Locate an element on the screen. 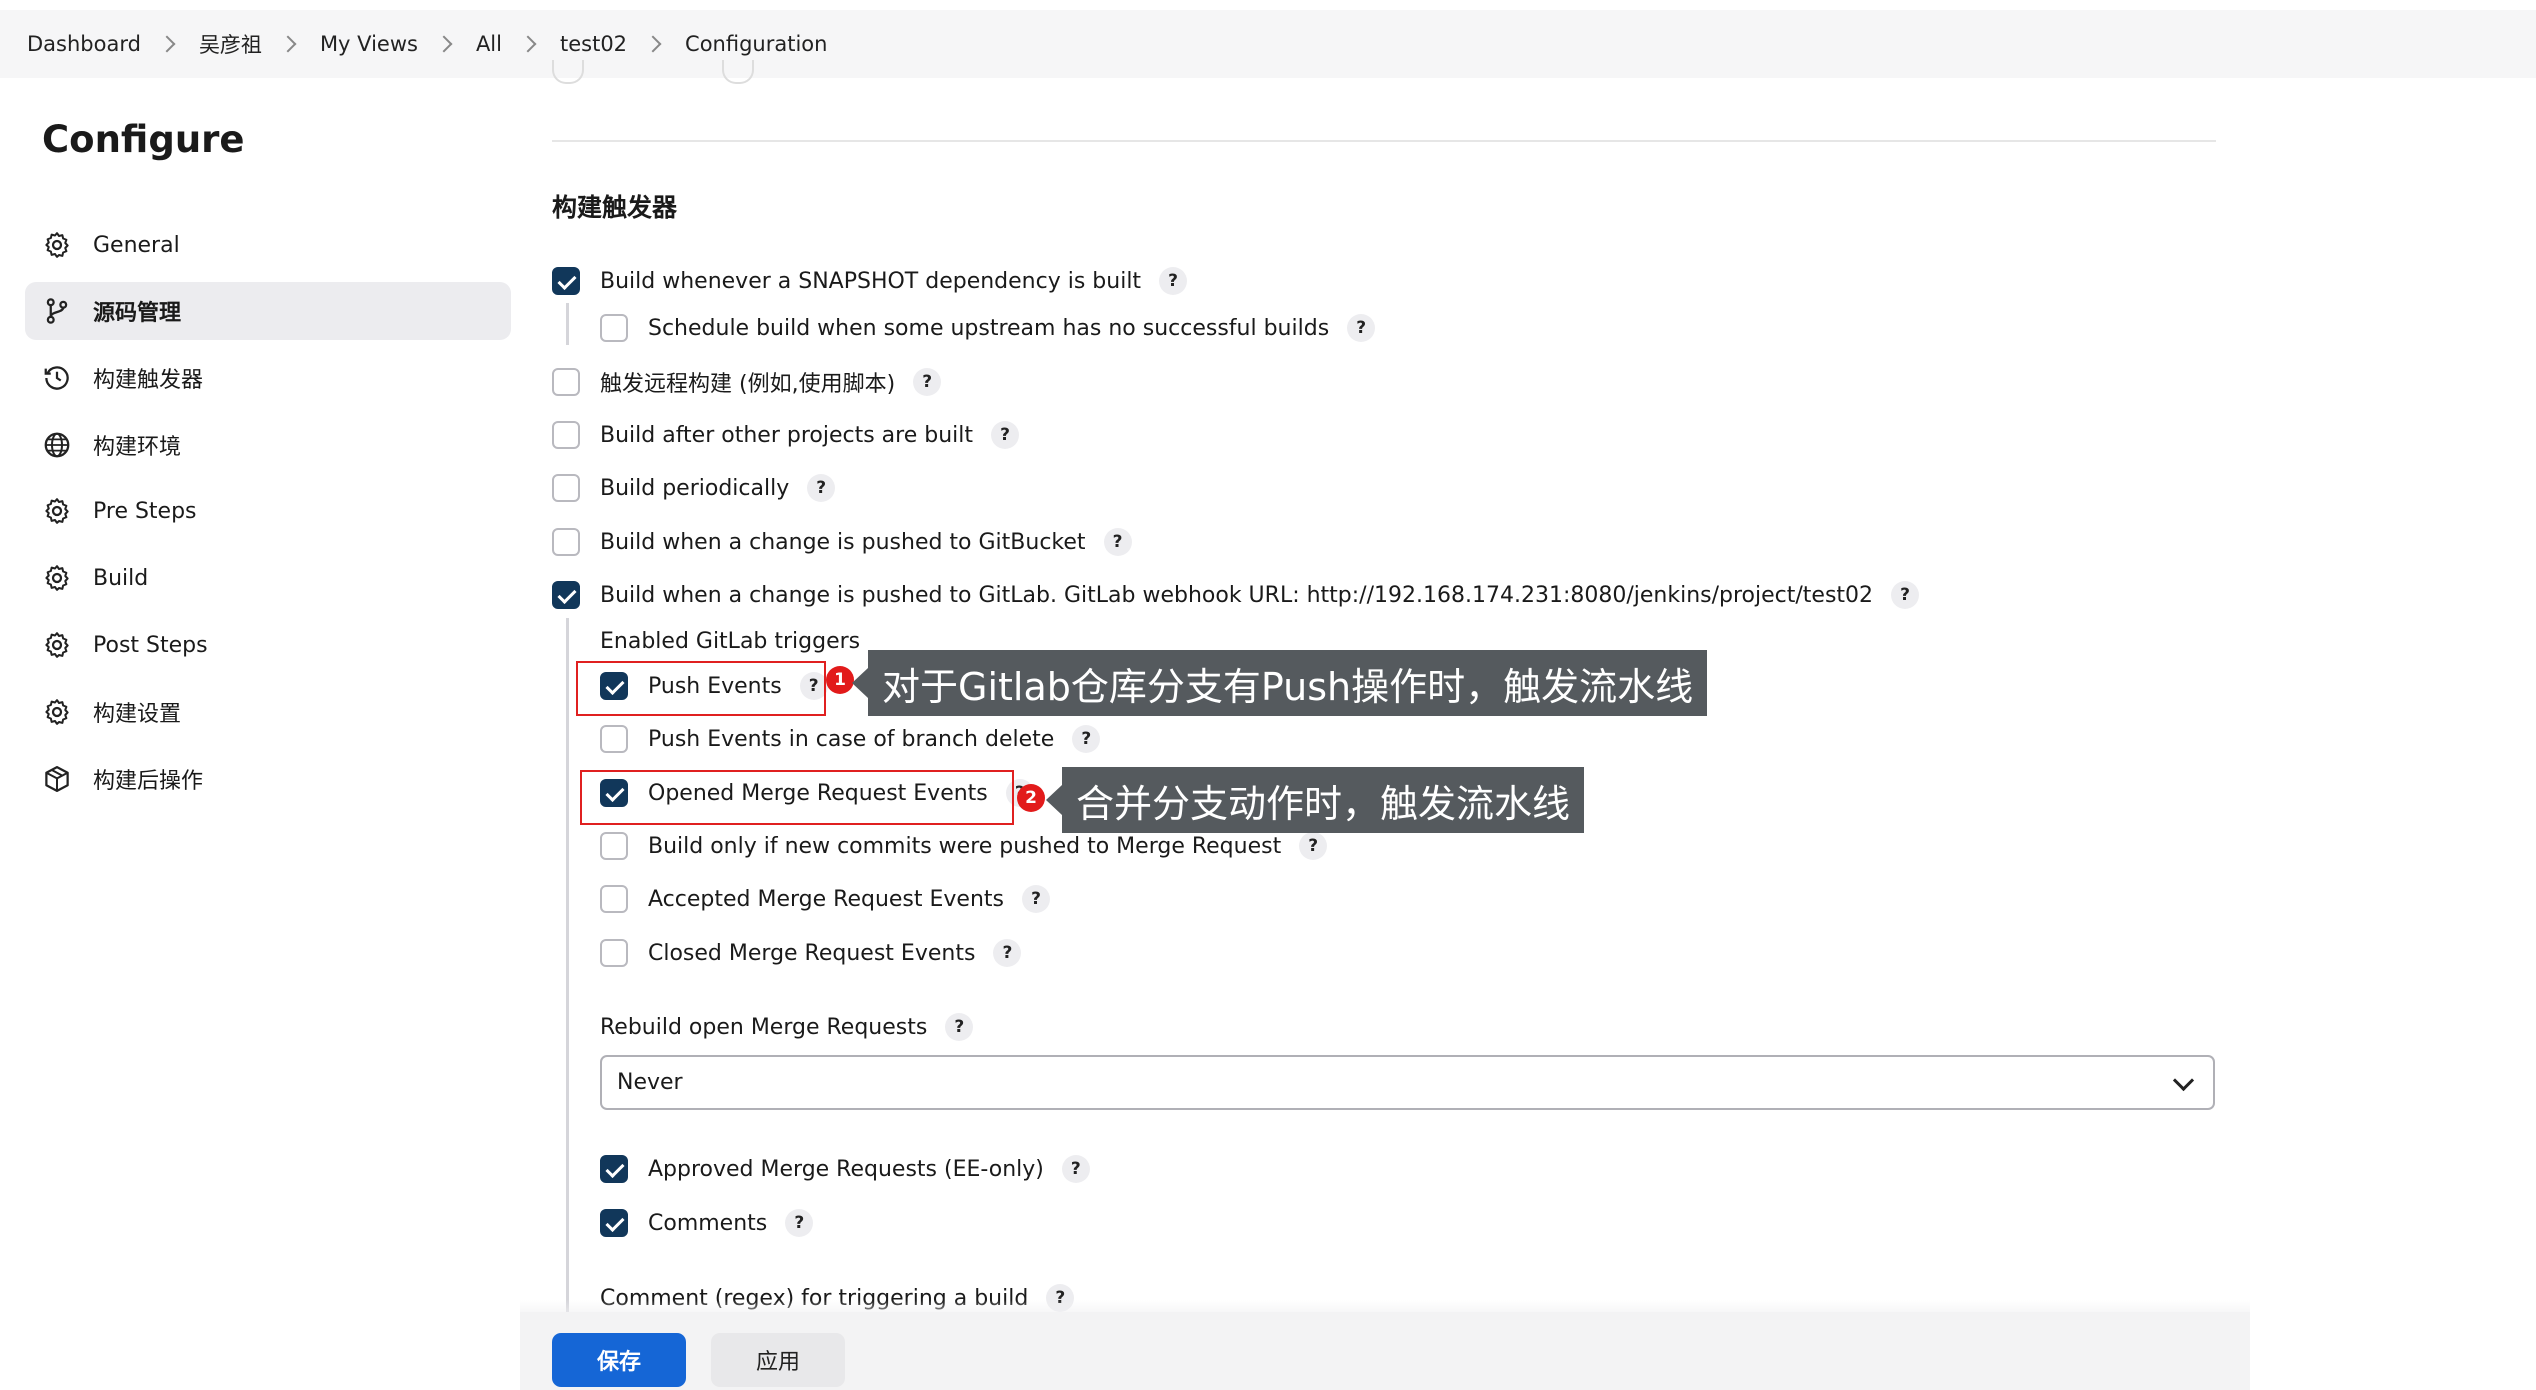 This screenshot has width=2536, height=1390. breadcrumb-configuration: Configuration is located at coordinates (756, 44).